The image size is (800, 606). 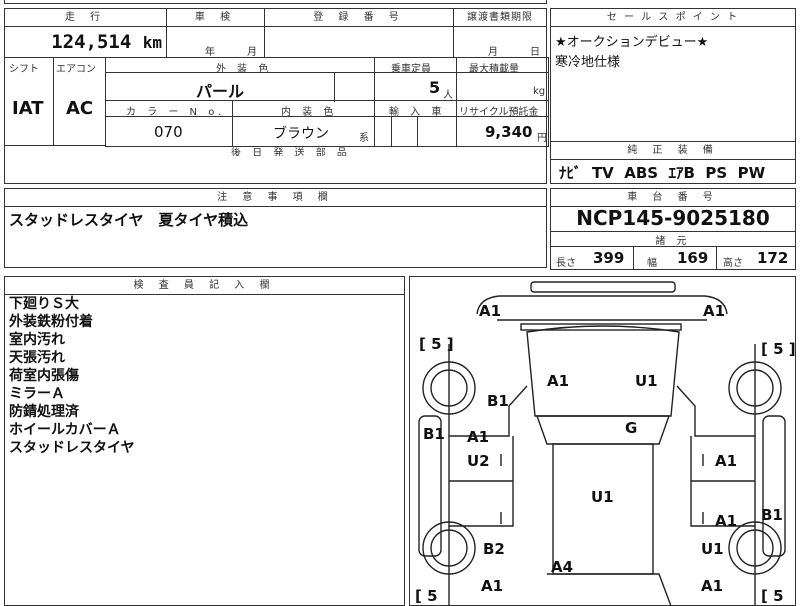 What do you see at coordinates (662, 173) in the screenshot?
I see `standard-equipment-value: ﾅﾋﾞ TV ABS ｴｱB PS PW` at bounding box center [662, 173].